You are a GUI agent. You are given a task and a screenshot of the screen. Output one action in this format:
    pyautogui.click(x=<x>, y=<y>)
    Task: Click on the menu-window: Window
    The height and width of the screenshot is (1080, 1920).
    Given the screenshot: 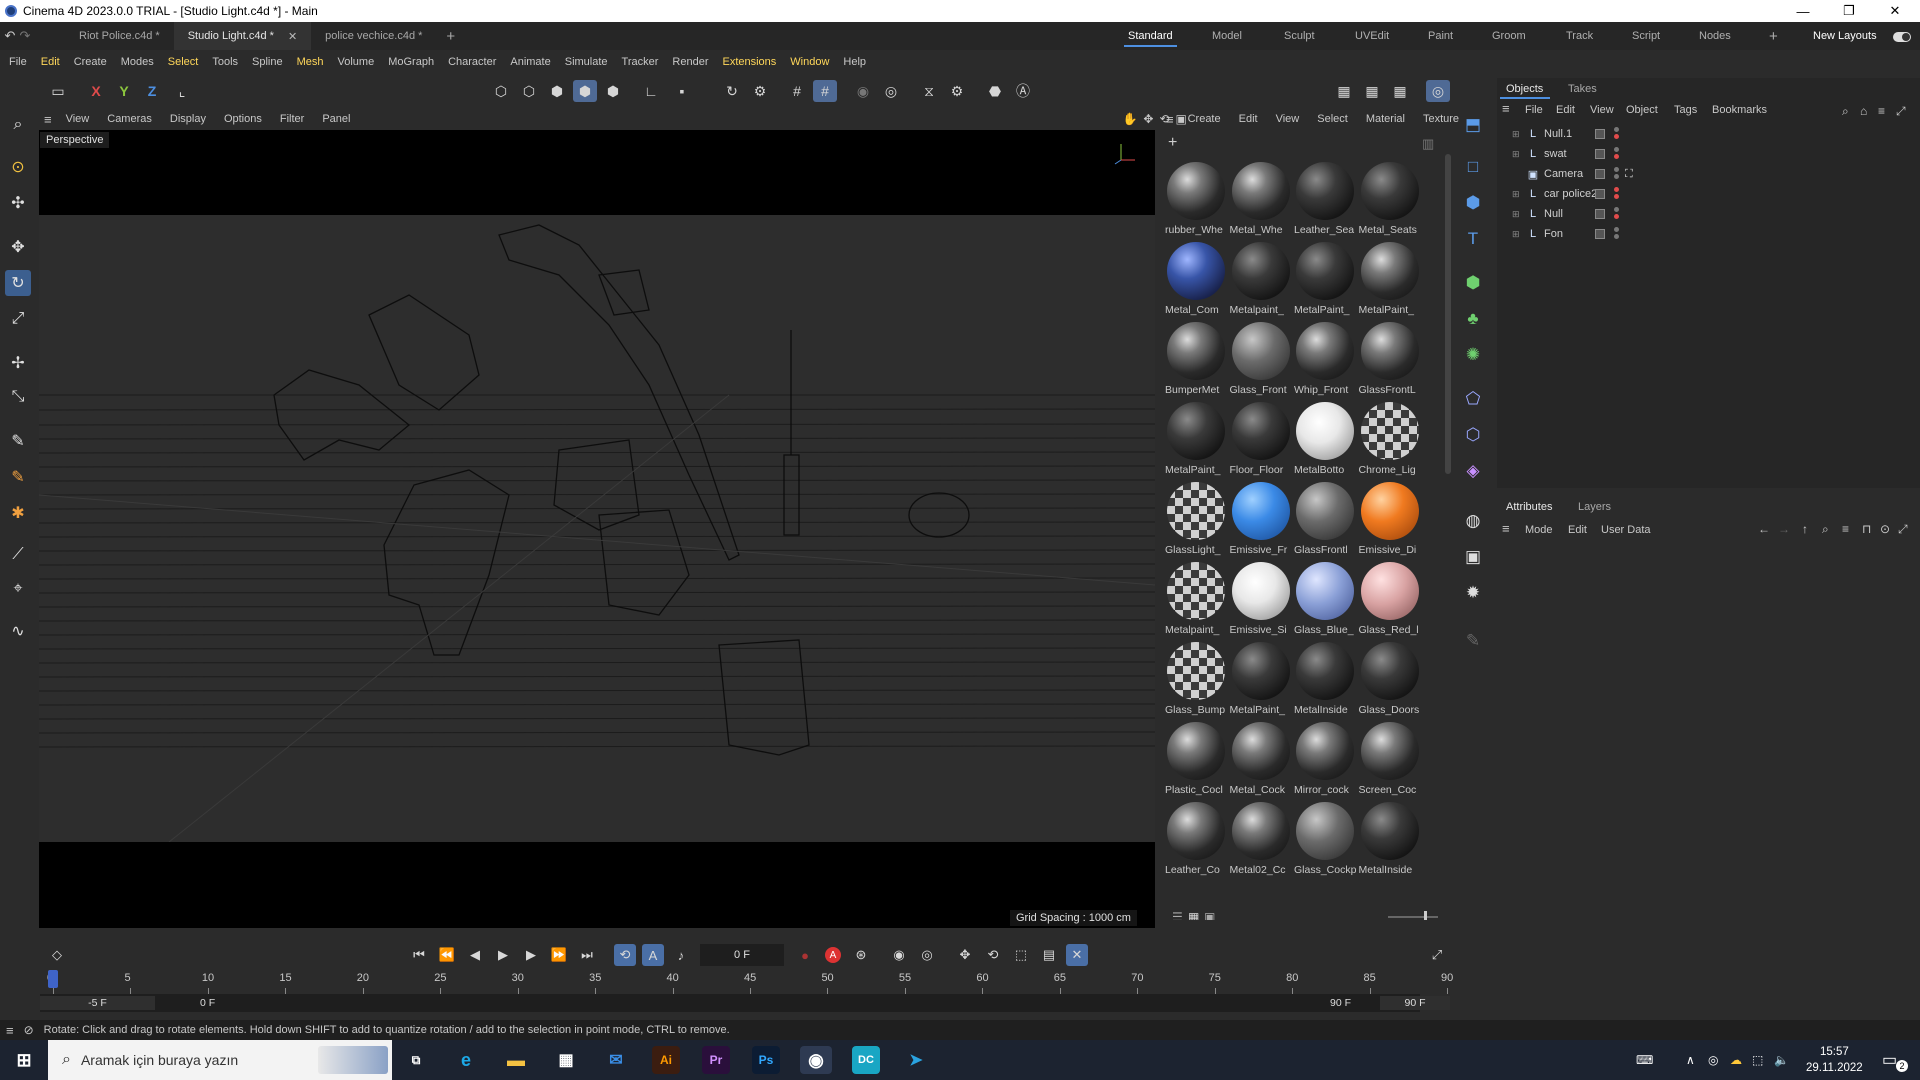 What is the action you would take?
    pyautogui.click(x=809, y=62)
    